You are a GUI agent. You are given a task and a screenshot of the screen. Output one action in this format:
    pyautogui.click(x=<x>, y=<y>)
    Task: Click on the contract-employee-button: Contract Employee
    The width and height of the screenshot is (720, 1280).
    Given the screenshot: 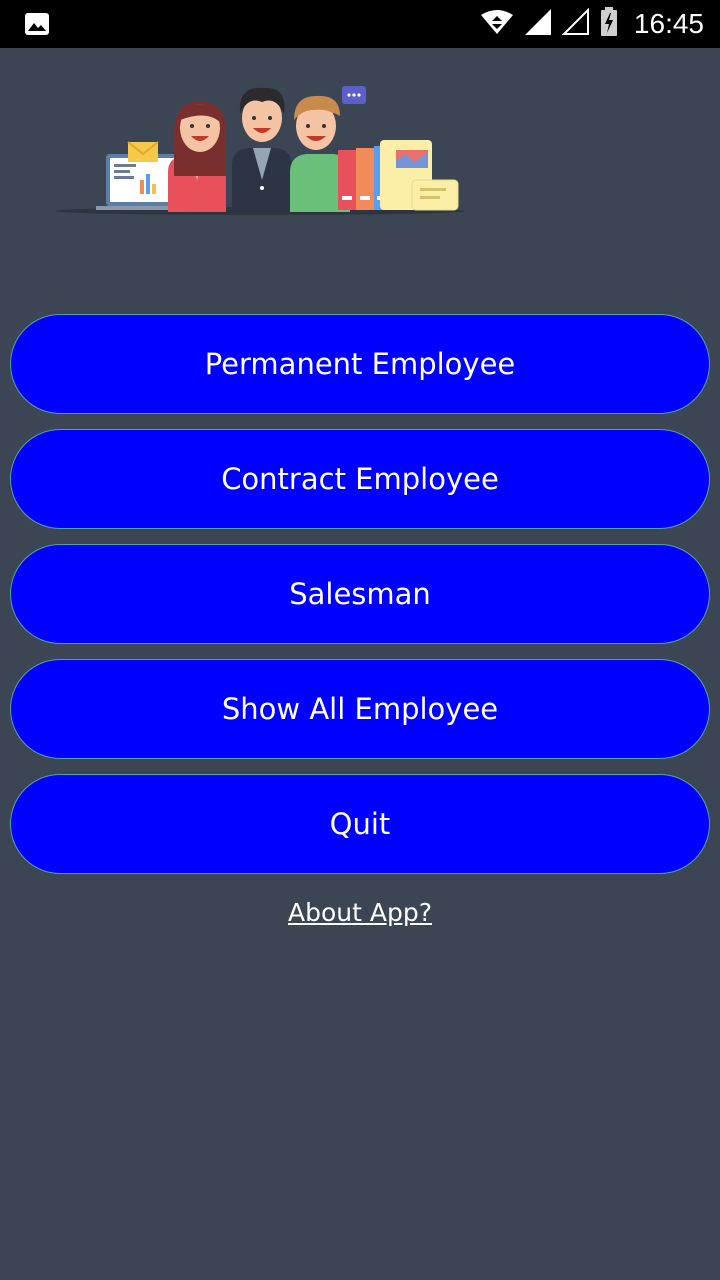 What is the action you would take?
    pyautogui.click(x=360, y=479)
    